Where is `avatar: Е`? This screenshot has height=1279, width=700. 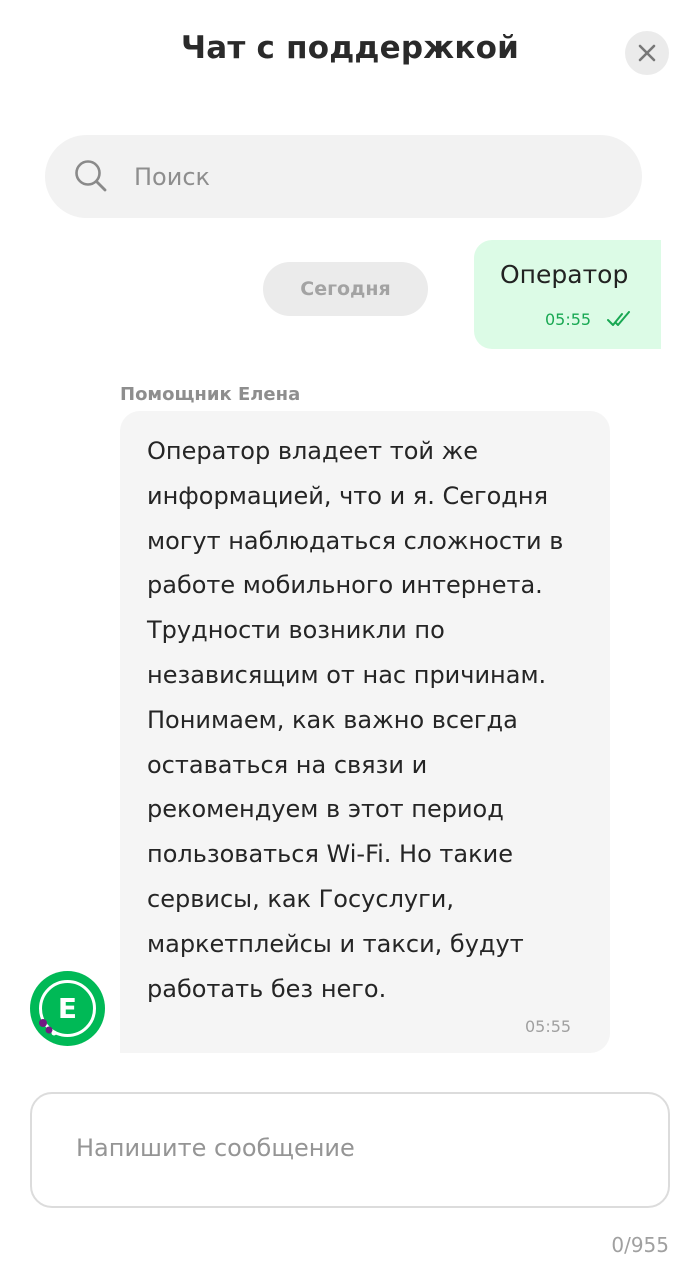 avatar: Е is located at coordinates (67, 1008).